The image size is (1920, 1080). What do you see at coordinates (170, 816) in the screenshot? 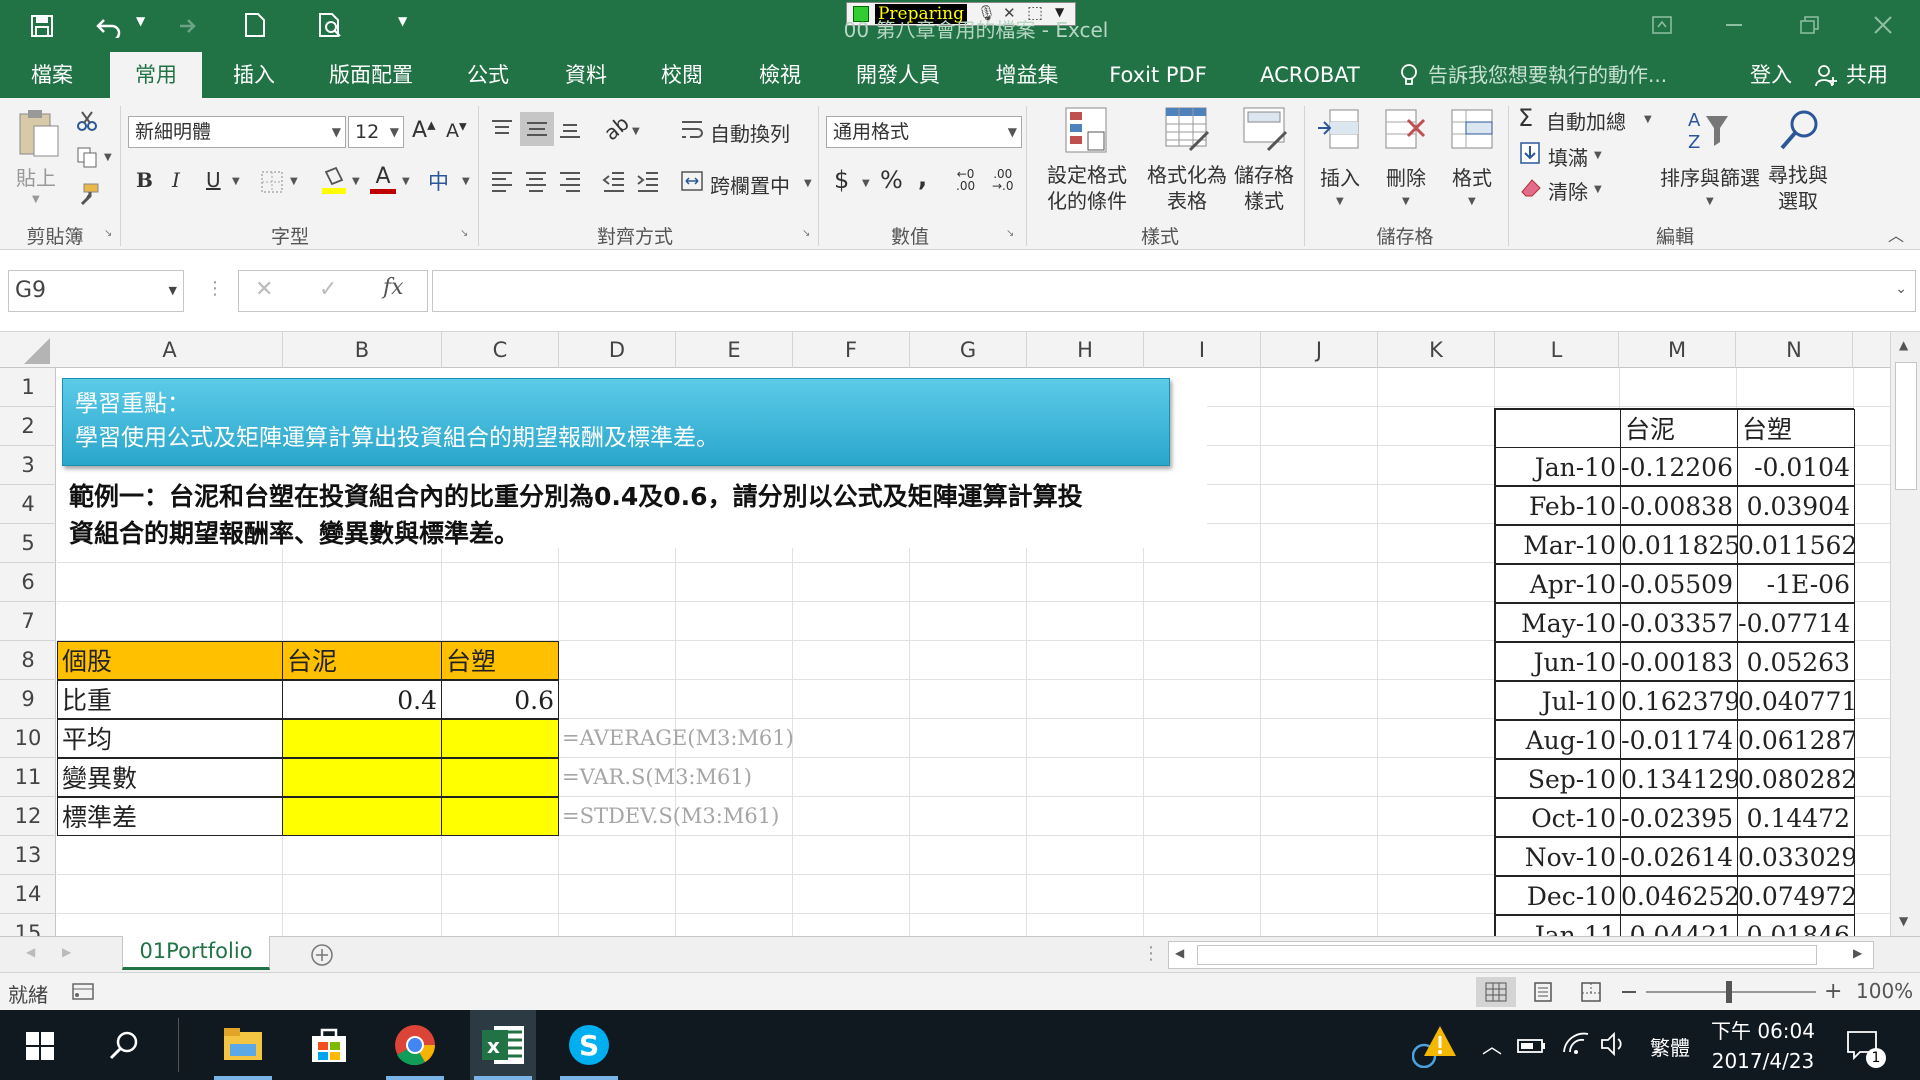
I see `cell-a12: 標準差` at bounding box center [170, 816].